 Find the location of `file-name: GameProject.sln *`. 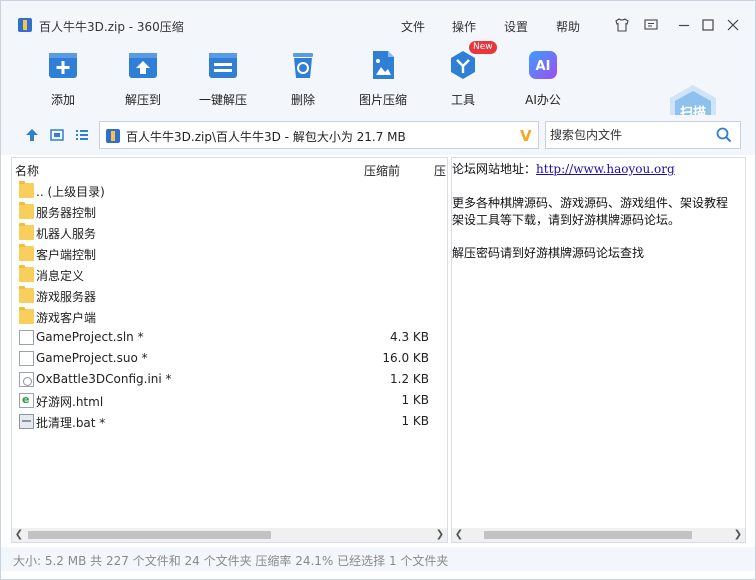

file-name: GameProject.sln * is located at coordinates (90, 337).